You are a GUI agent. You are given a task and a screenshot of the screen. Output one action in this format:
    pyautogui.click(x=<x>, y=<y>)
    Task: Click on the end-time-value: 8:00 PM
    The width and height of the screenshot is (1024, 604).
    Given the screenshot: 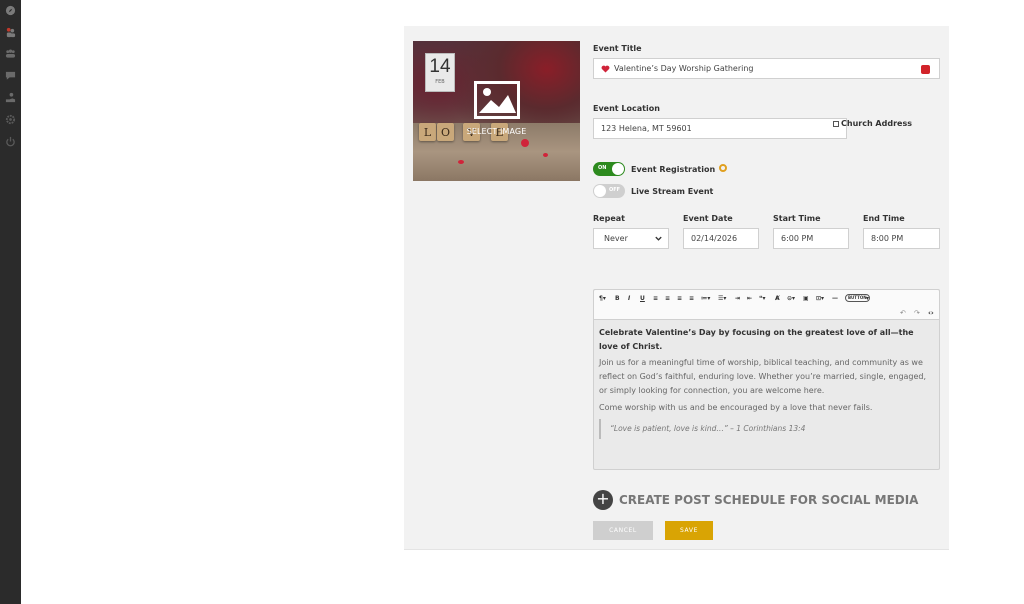 What is the action you would take?
    pyautogui.click(x=887, y=238)
    